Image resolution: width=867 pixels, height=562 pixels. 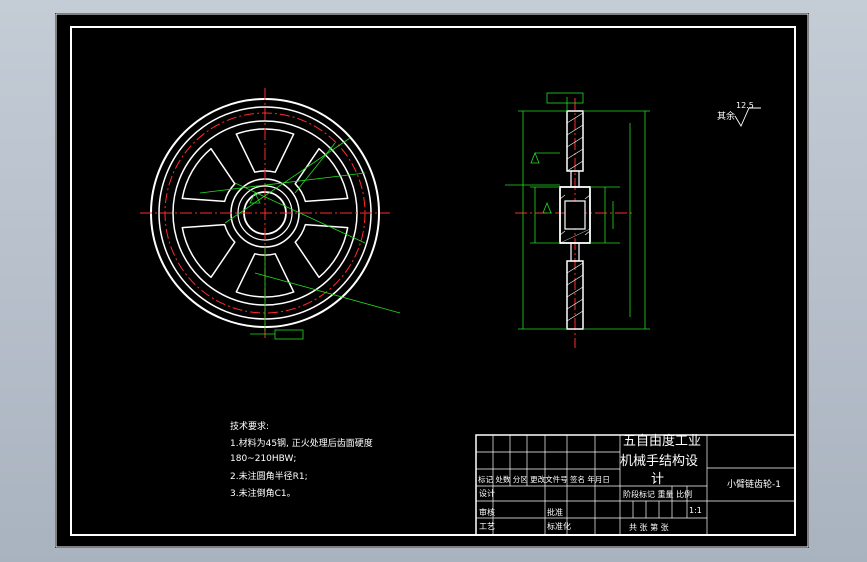 I want to click on tech-req-2: 2.未注圆角半径R1;, so click(x=269, y=476).